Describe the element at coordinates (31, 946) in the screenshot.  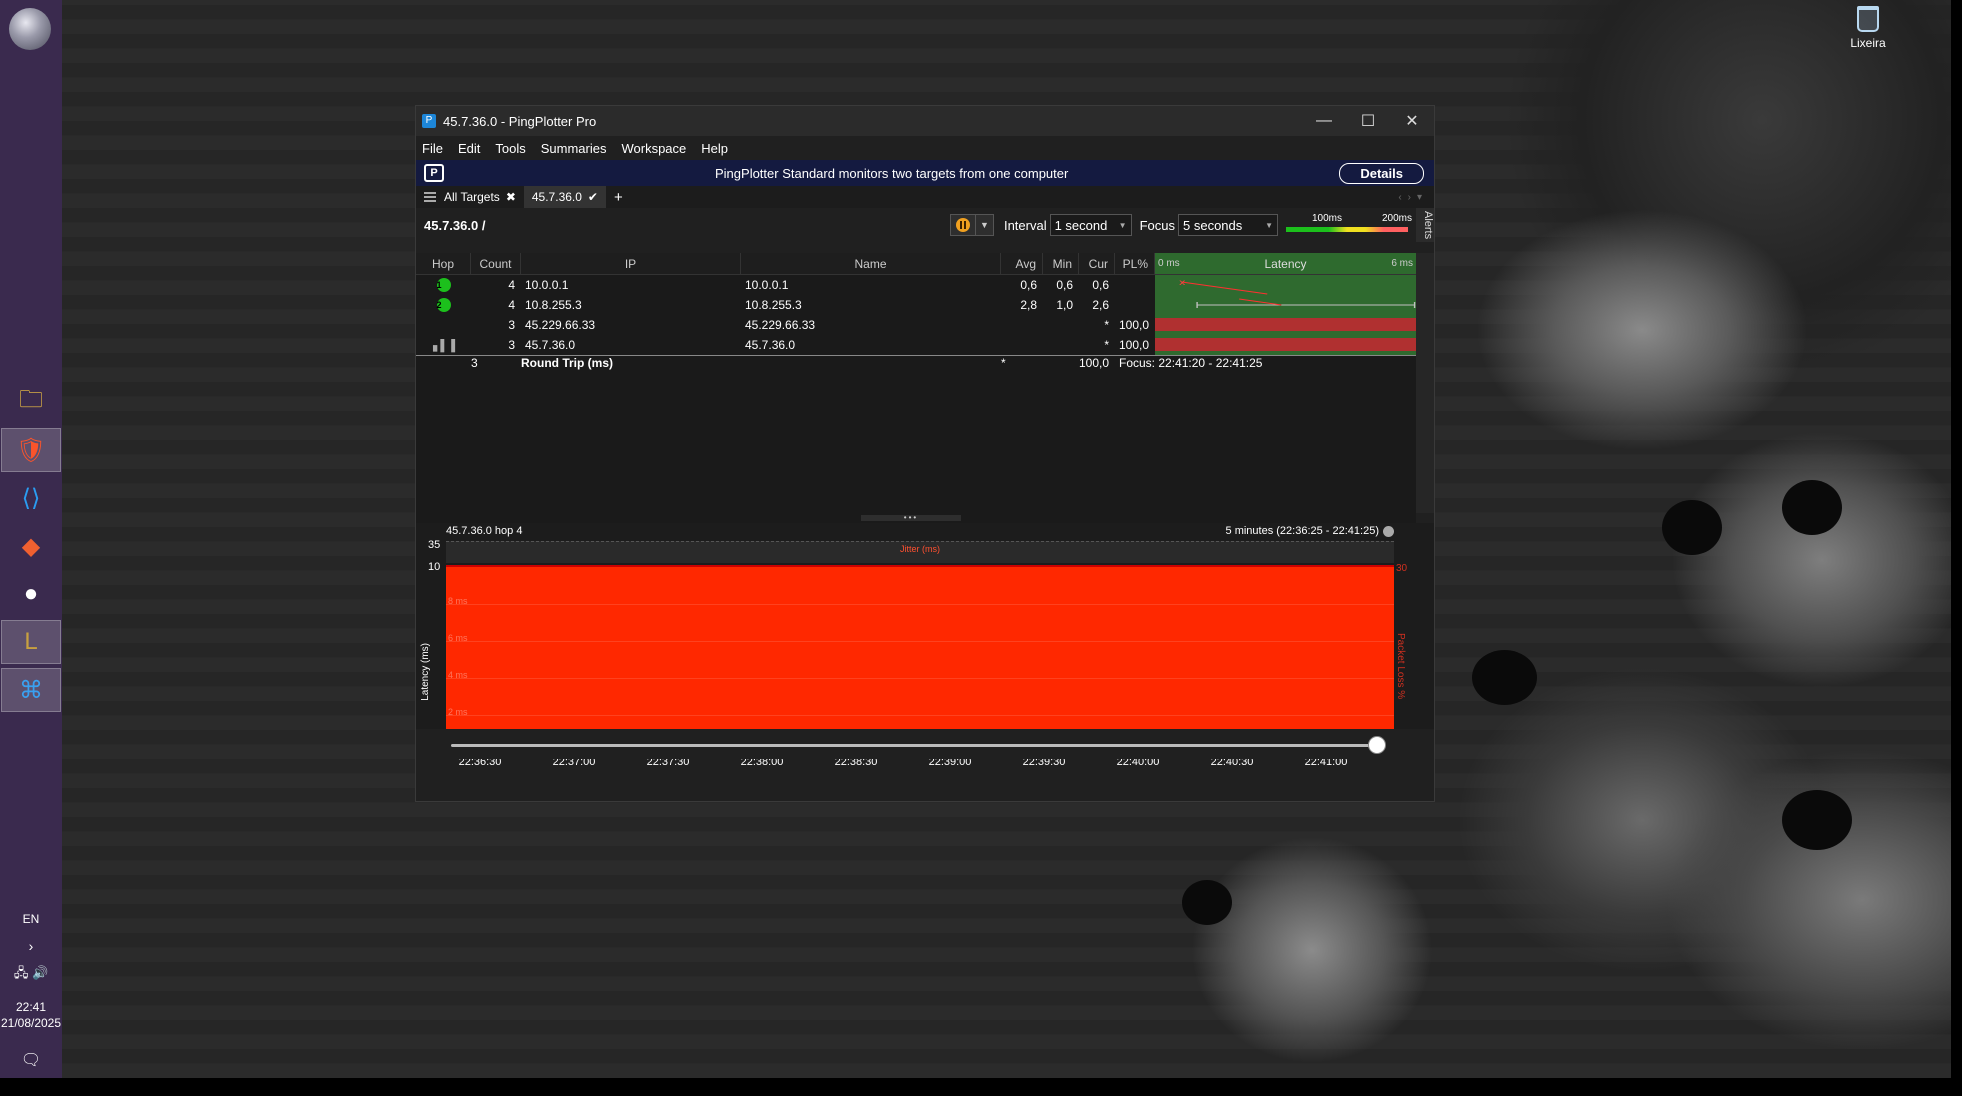
I see `chevron-right-icon: ›` at that location.